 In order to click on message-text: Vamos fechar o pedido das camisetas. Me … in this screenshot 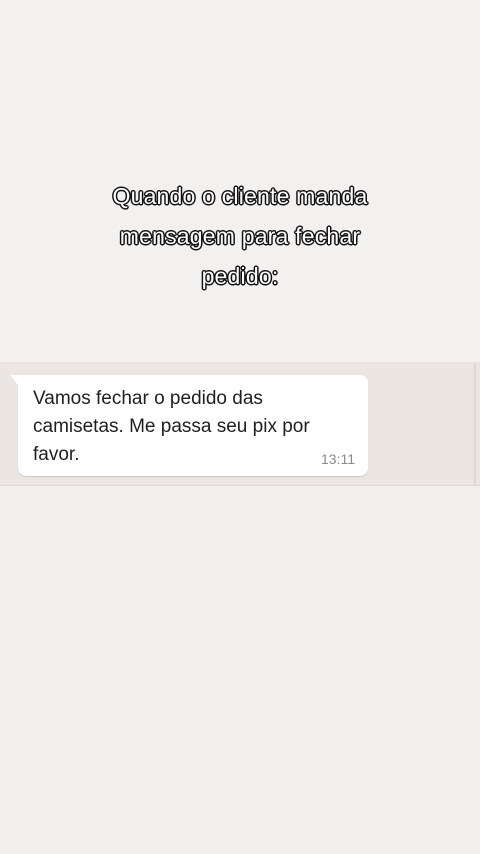, I will do `click(171, 426)`.